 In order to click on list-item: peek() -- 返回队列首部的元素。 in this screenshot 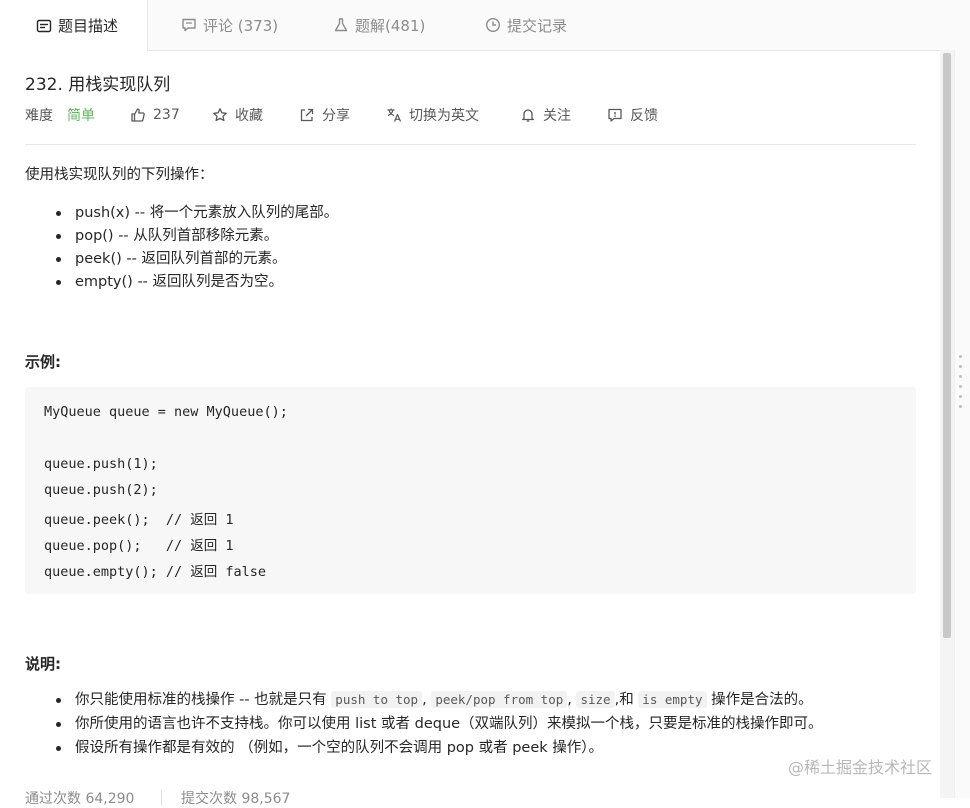, I will do `click(196, 259)`.